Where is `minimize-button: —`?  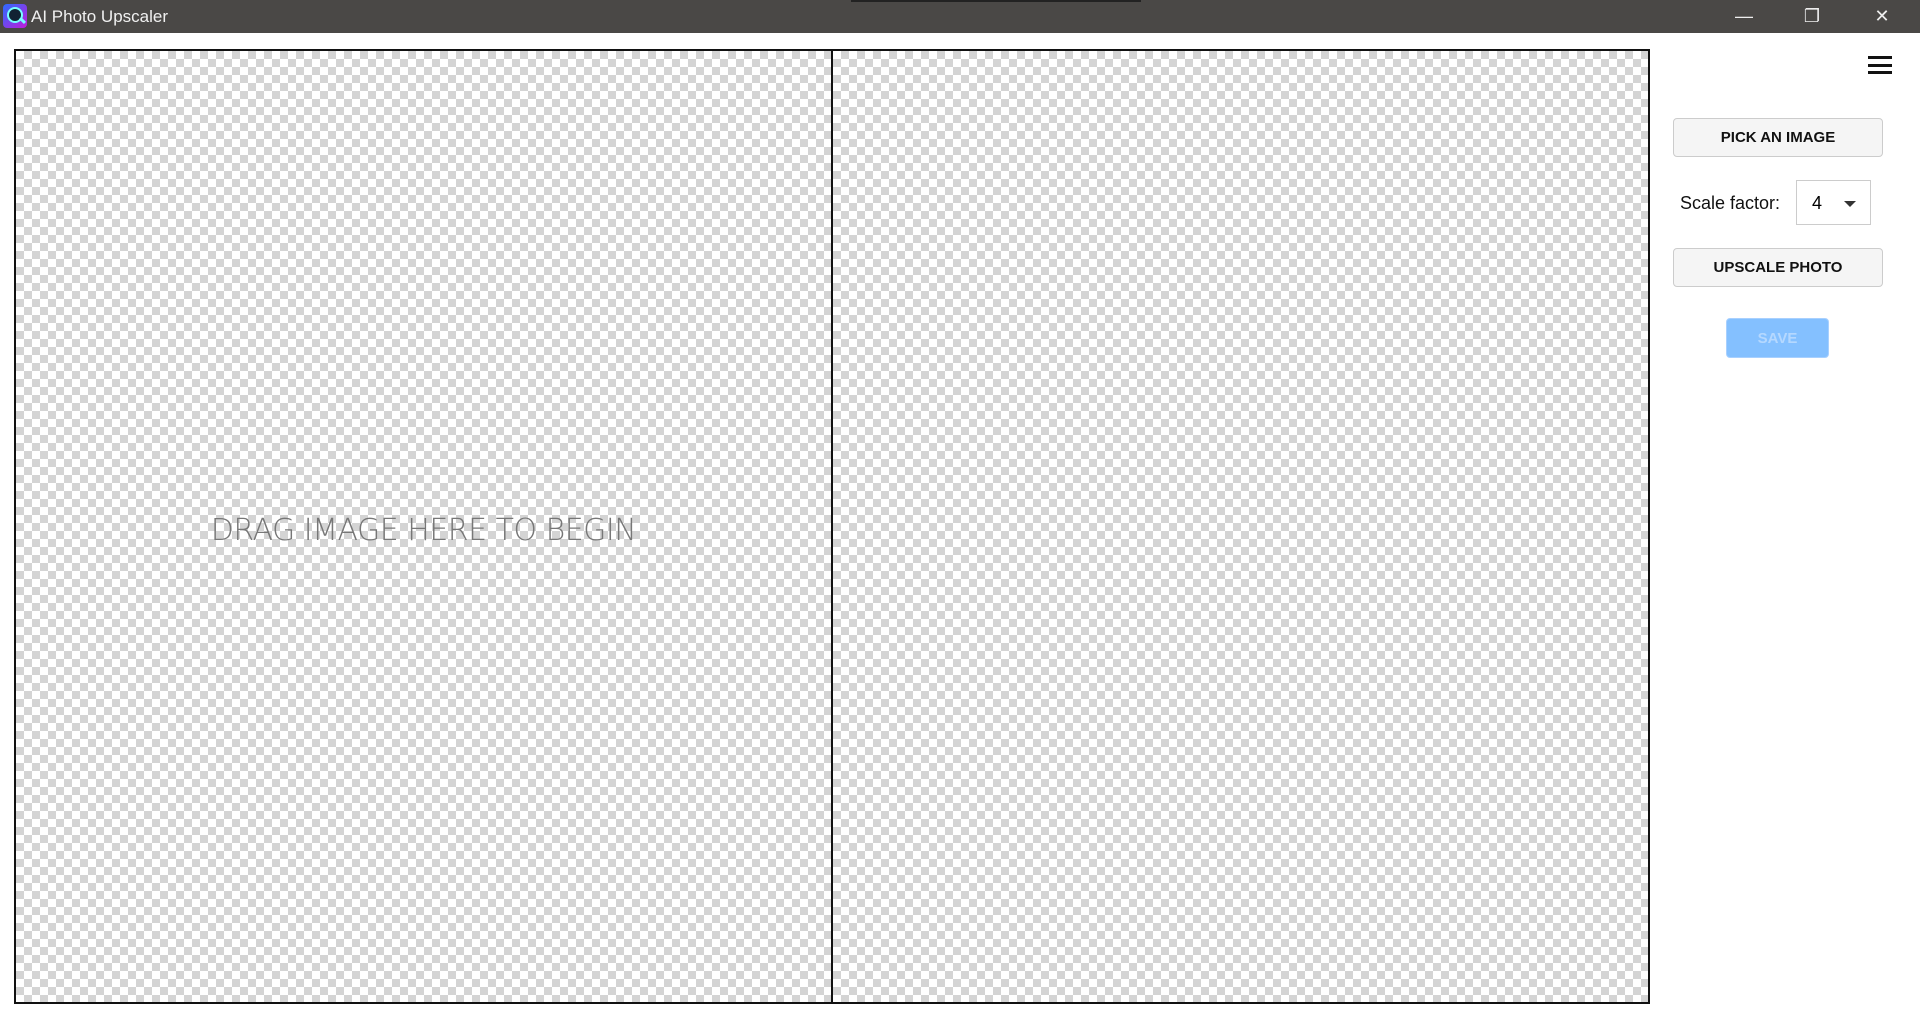 minimize-button: — is located at coordinates (1744, 16).